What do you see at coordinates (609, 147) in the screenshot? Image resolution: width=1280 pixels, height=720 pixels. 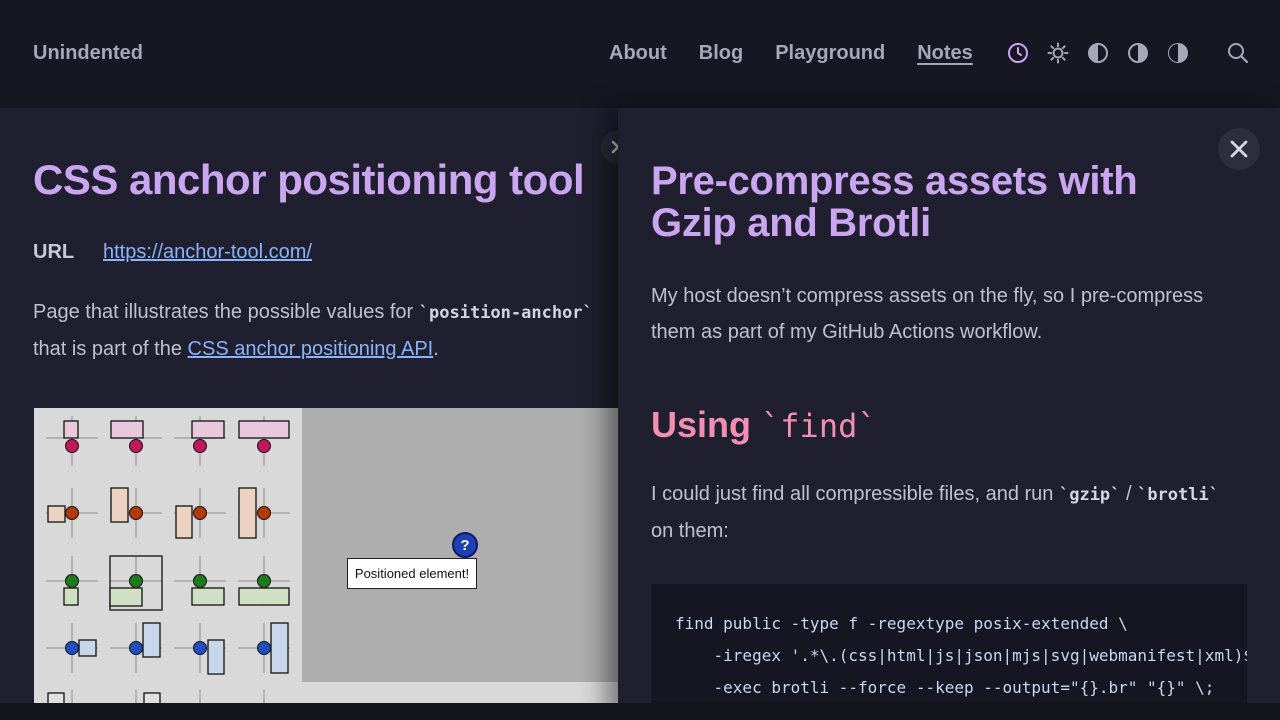 I see `left-close-icon` at bounding box center [609, 147].